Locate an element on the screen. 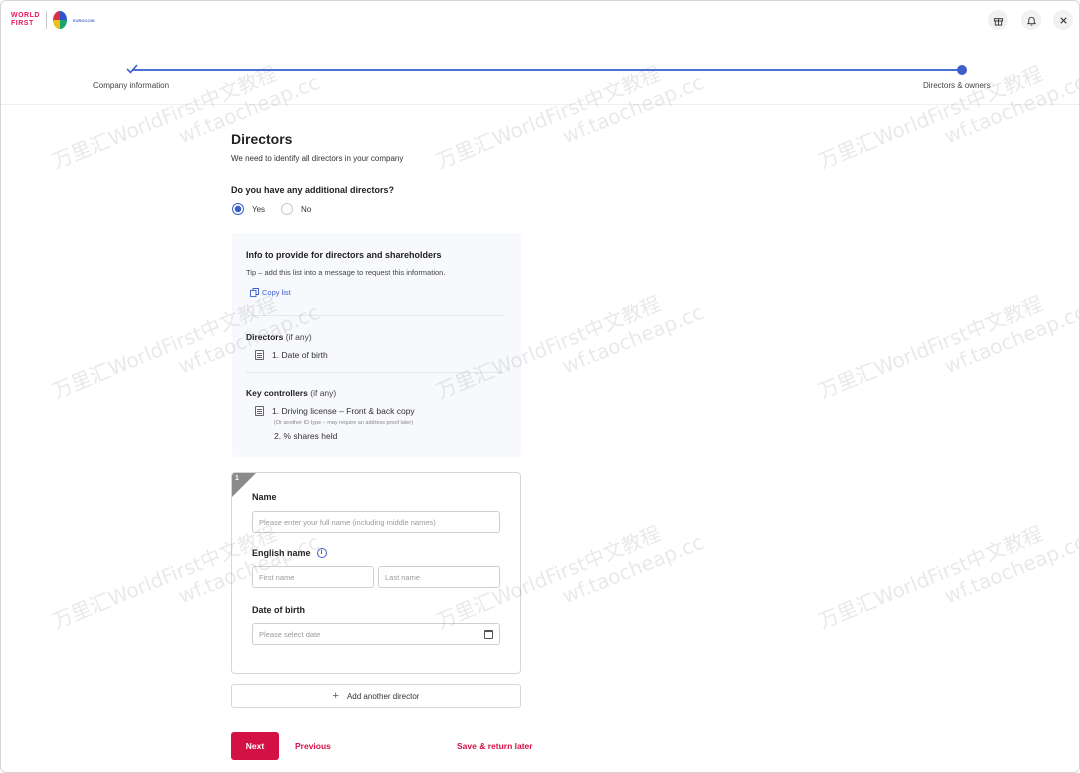 The image size is (1080, 773). bell-icon is located at coordinates (1031, 21).